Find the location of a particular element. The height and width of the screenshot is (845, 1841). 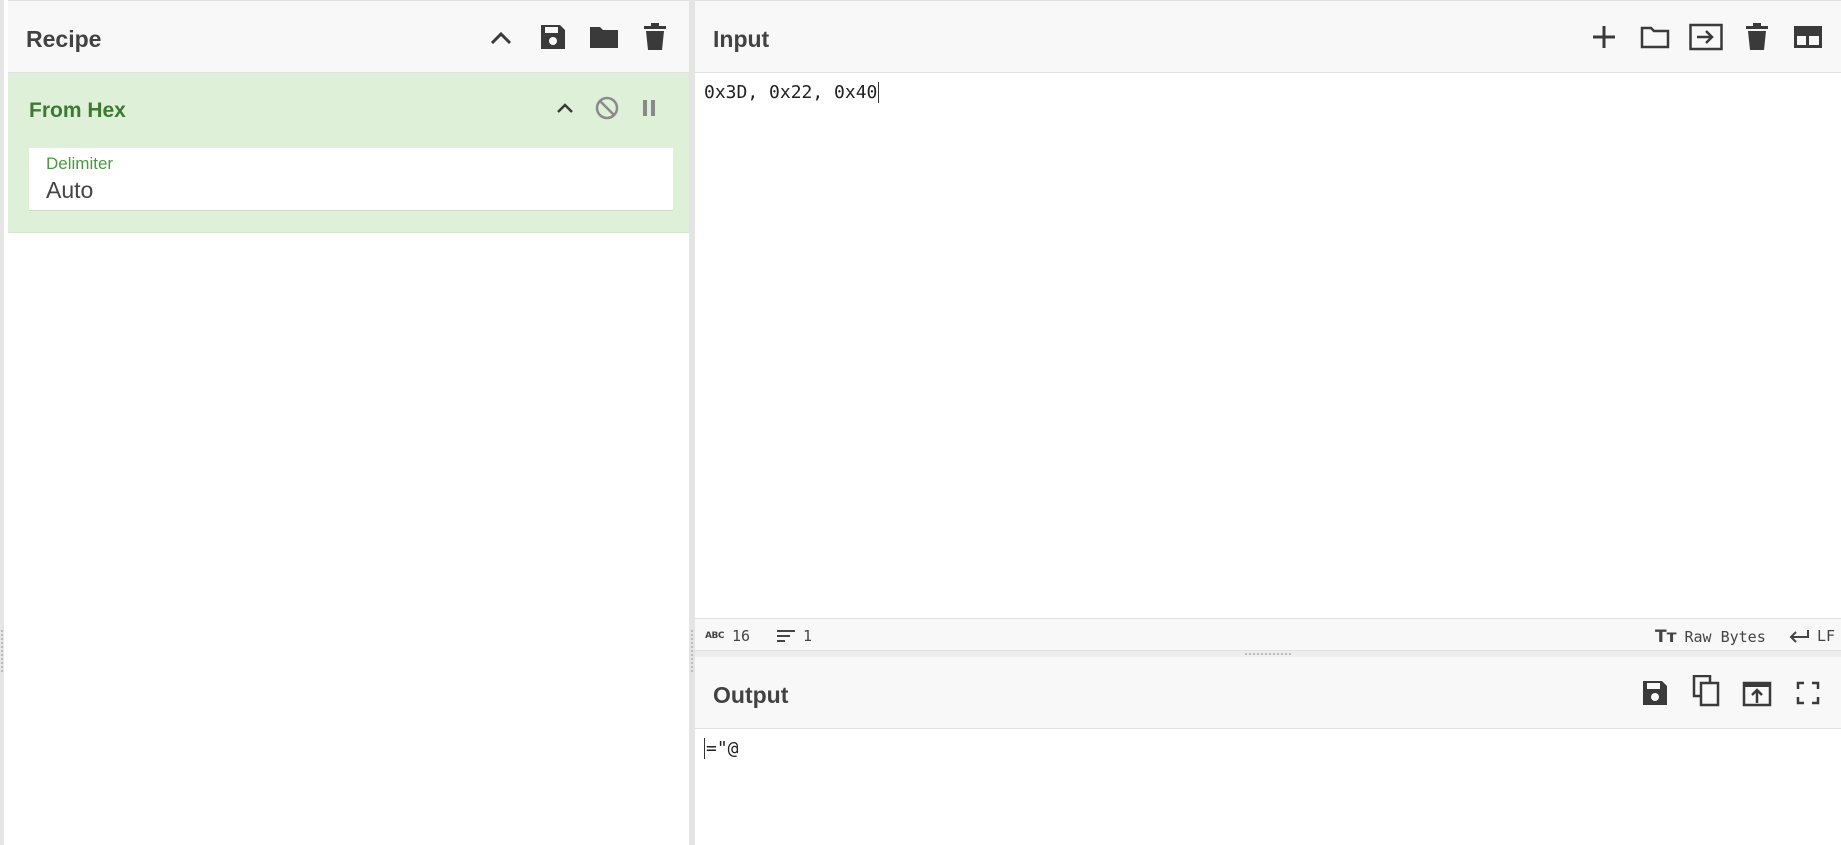

fullscreen-icon is located at coordinates (1808, 693).